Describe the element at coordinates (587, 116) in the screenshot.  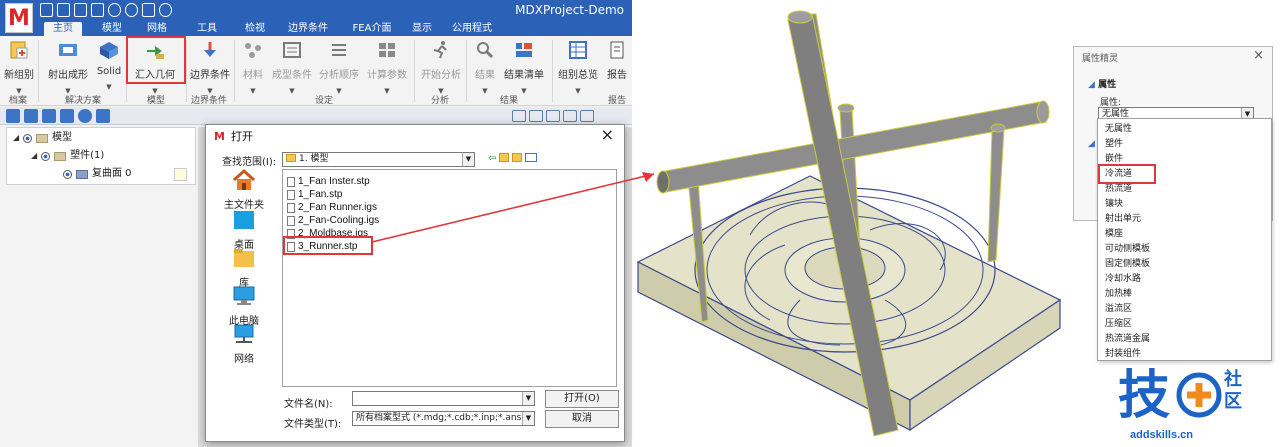
I see `view-more-icon` at that location.